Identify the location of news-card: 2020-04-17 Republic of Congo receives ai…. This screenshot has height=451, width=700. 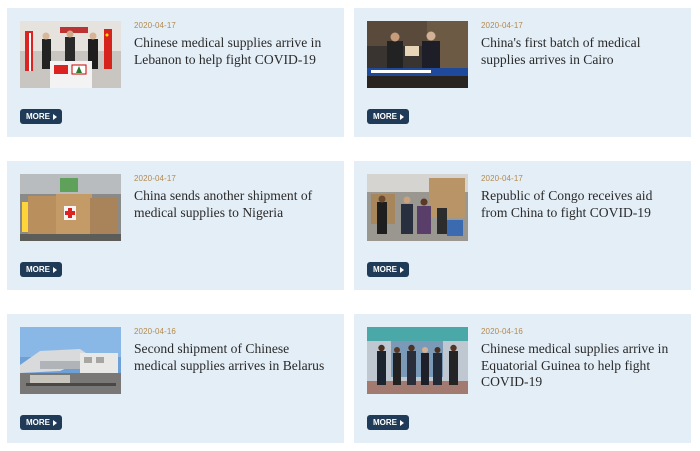
(522, 225).